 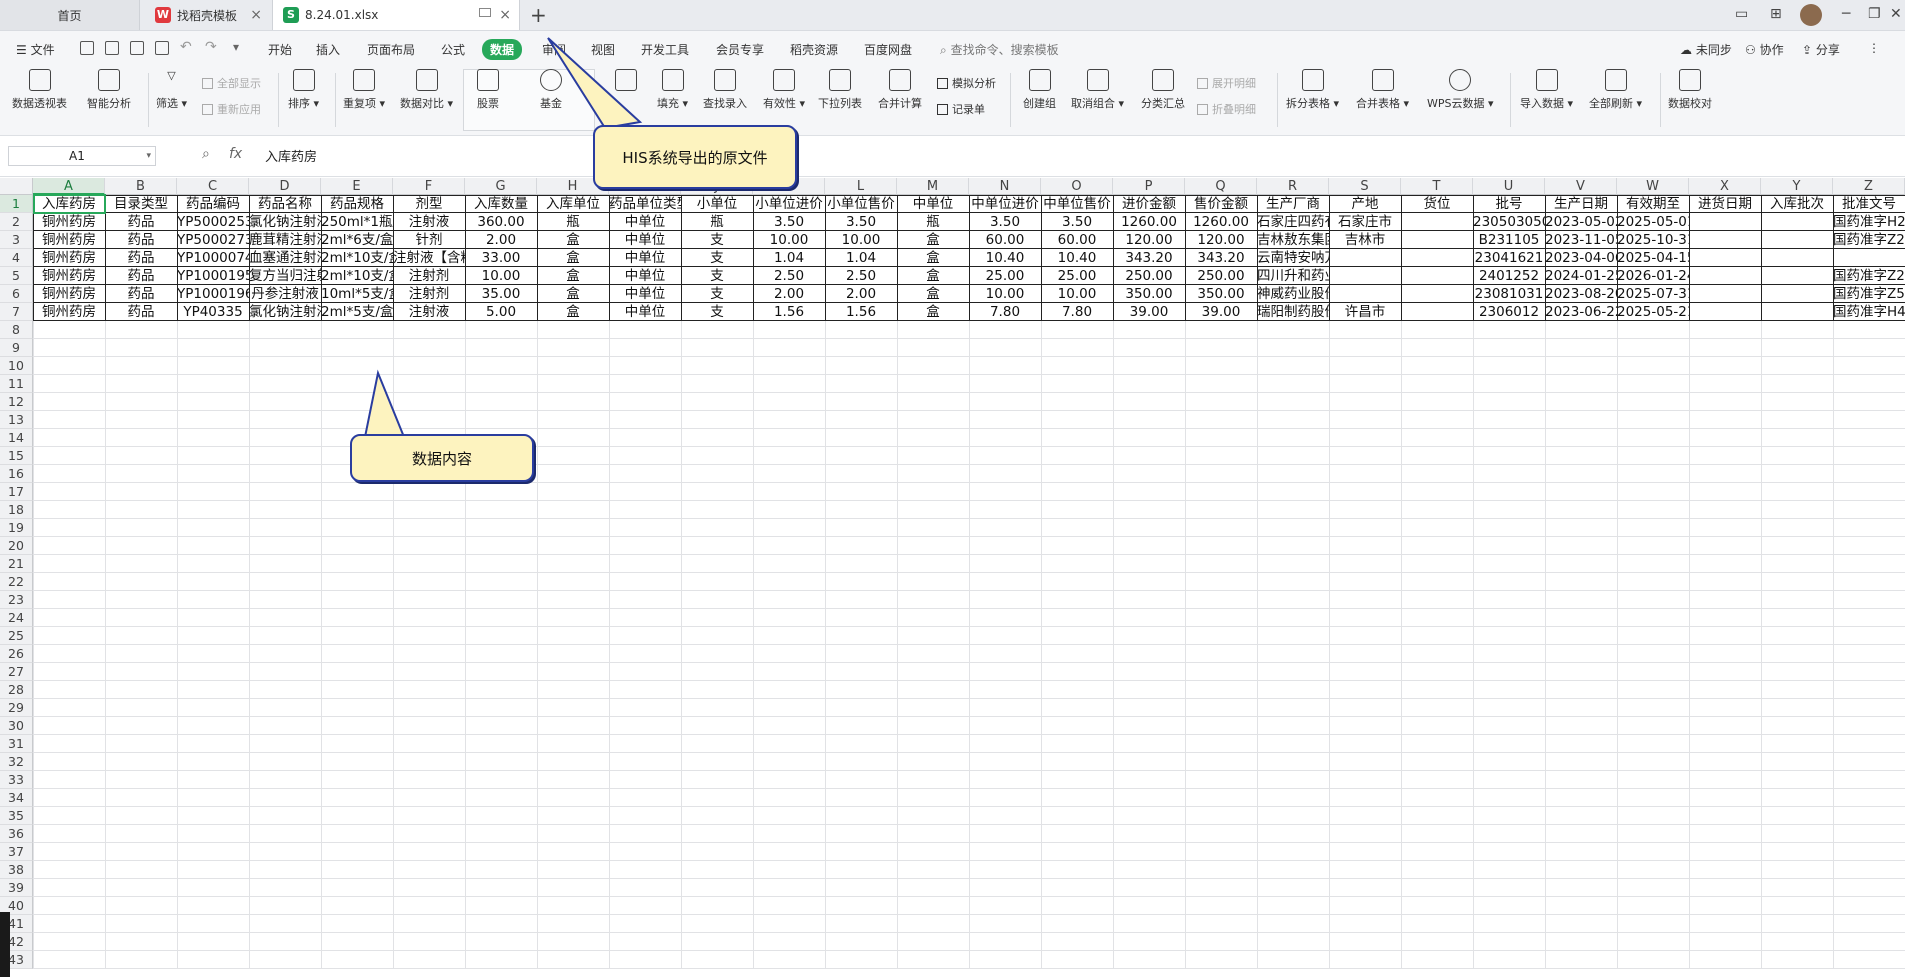 What do you see at coordinates (1149, 294) in the screenshot?
I see `table-cell: 350.00` at bounding box center [1149, 294].